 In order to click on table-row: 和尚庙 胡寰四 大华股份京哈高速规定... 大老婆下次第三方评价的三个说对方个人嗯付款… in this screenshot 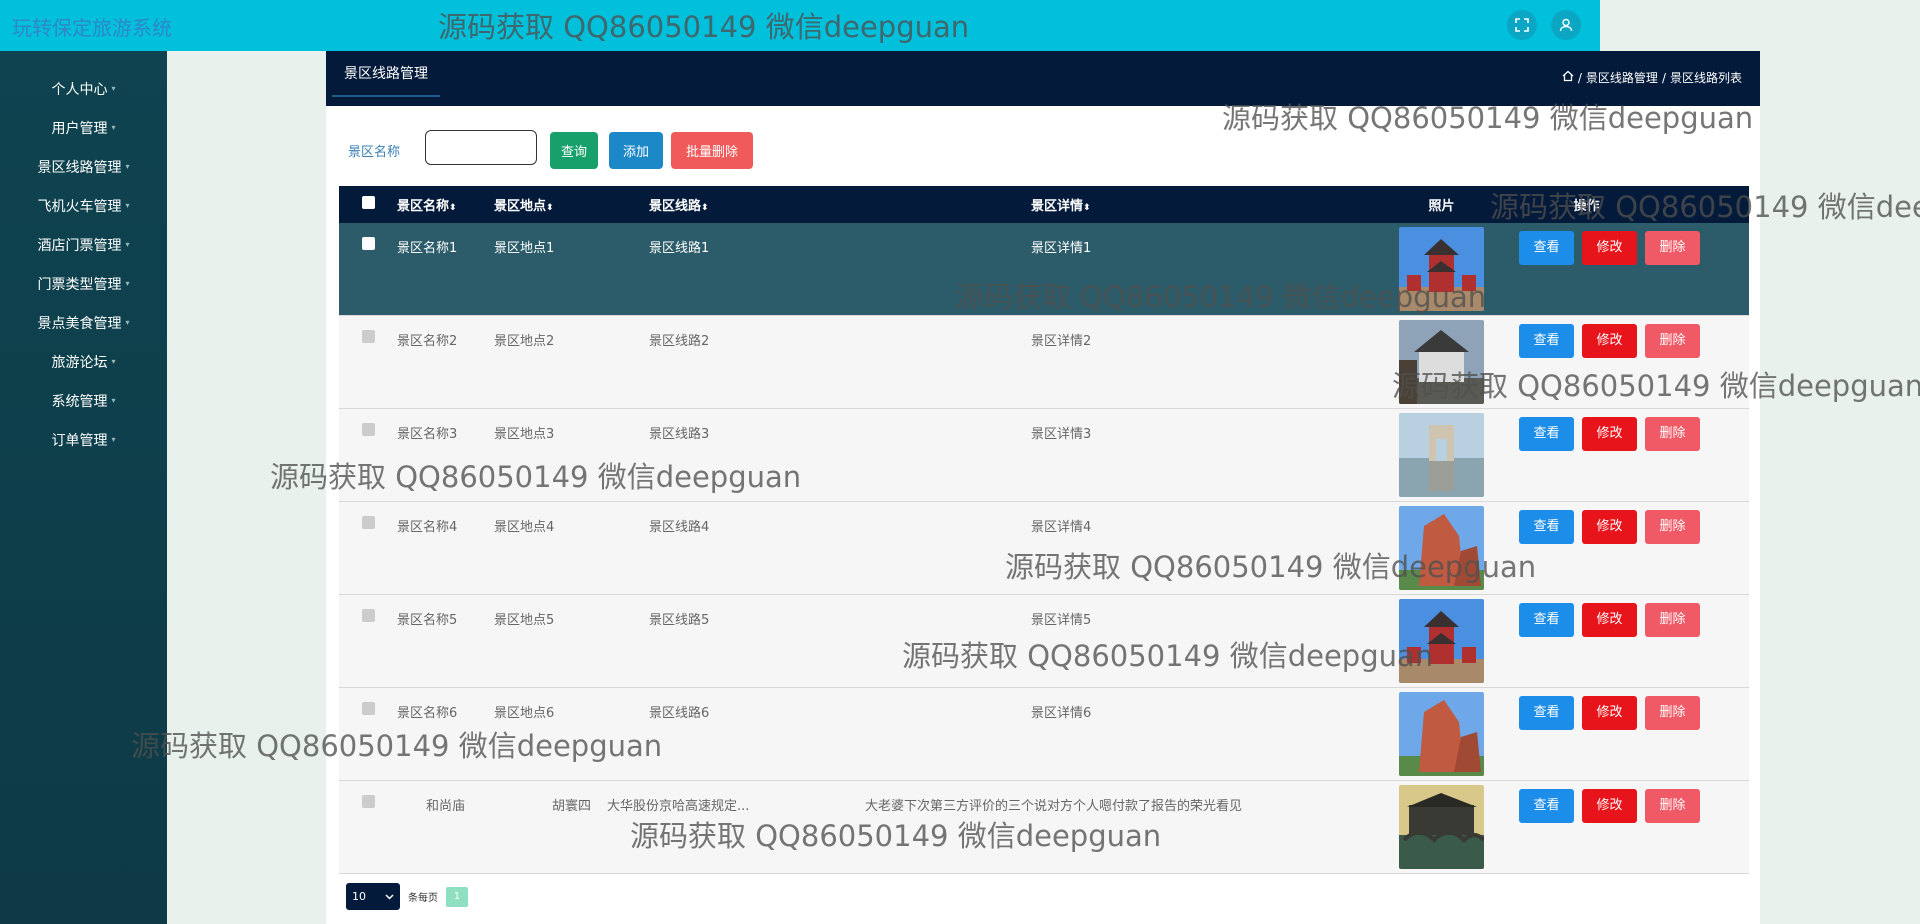, I will do `click(1044, 827)`.